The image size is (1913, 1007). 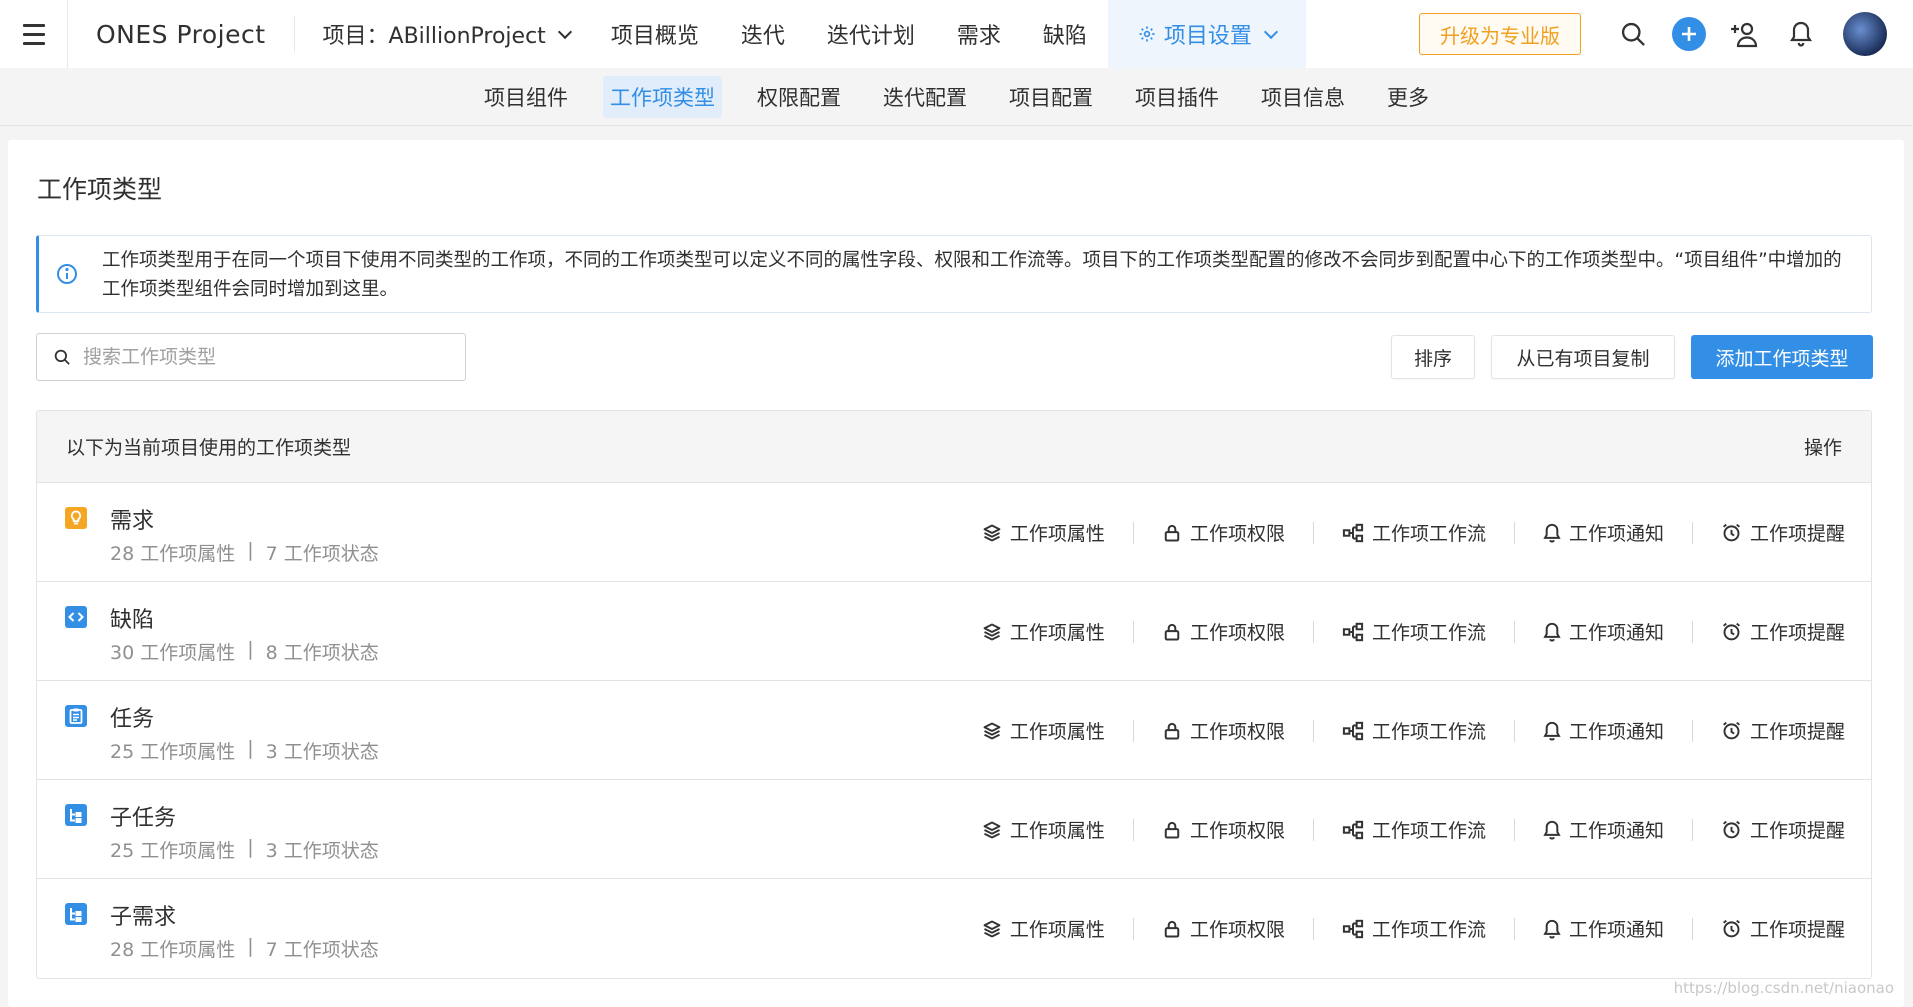 I want to click on copy-from-project-button: 从已有项目复制, so click(x=1583, y=357).